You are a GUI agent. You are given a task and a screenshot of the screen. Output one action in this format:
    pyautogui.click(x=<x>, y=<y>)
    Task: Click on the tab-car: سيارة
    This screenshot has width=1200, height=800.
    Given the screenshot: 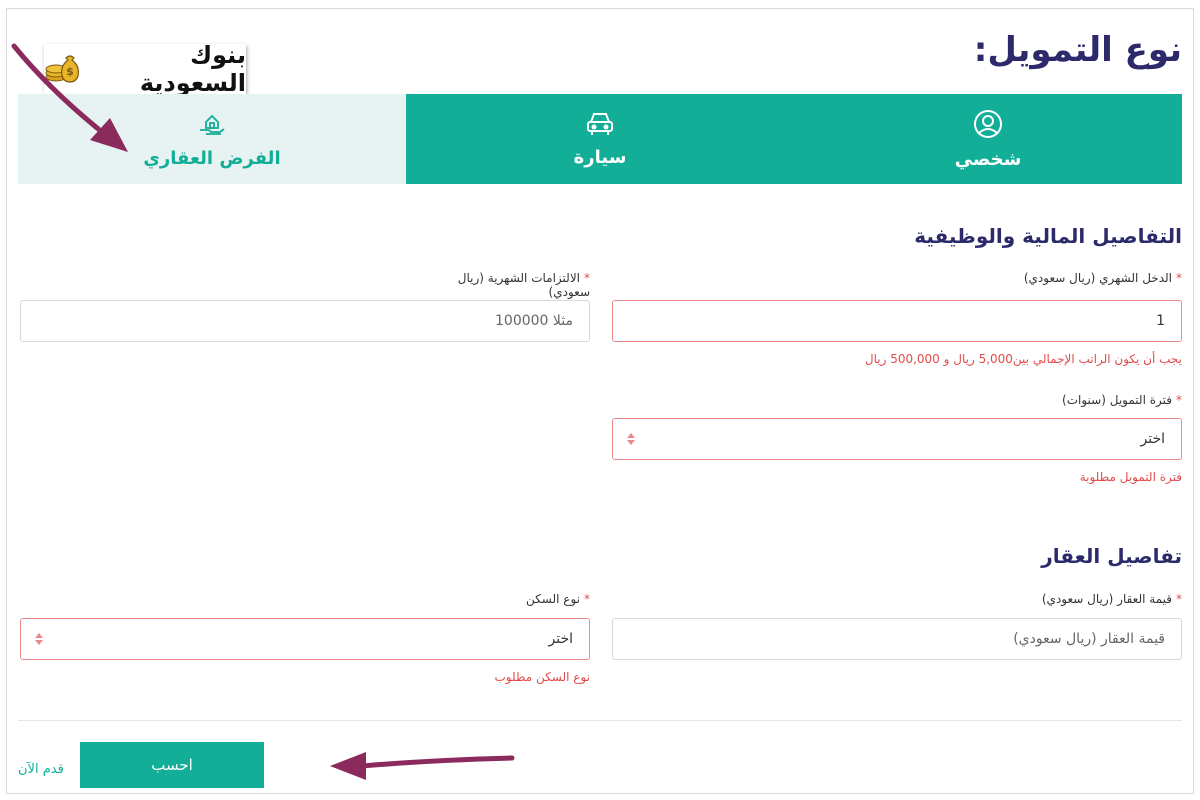 What is the action you would take?
    pyautogui.click(x=600, y=139)
    